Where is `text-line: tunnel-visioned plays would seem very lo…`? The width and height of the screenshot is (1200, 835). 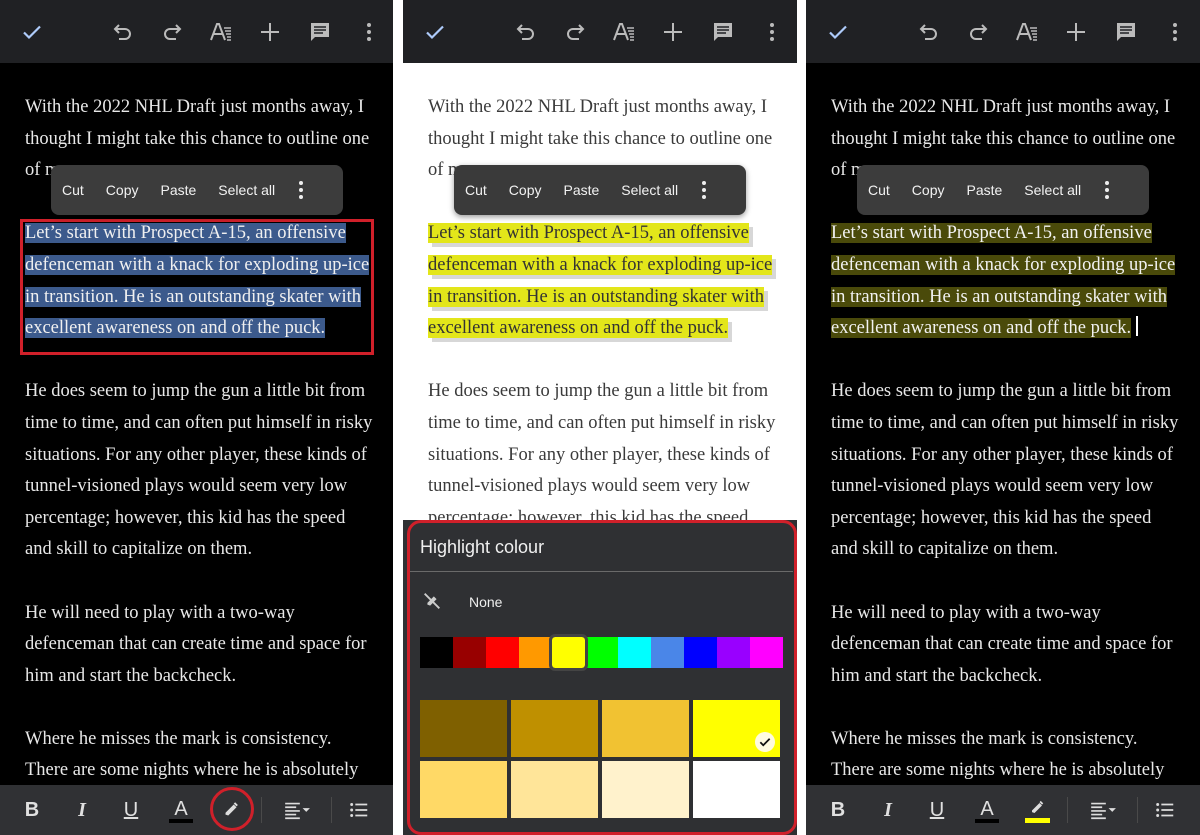
text-line: tunnel-visioned plays would seem very lo… is located at coordinates (992, 486).